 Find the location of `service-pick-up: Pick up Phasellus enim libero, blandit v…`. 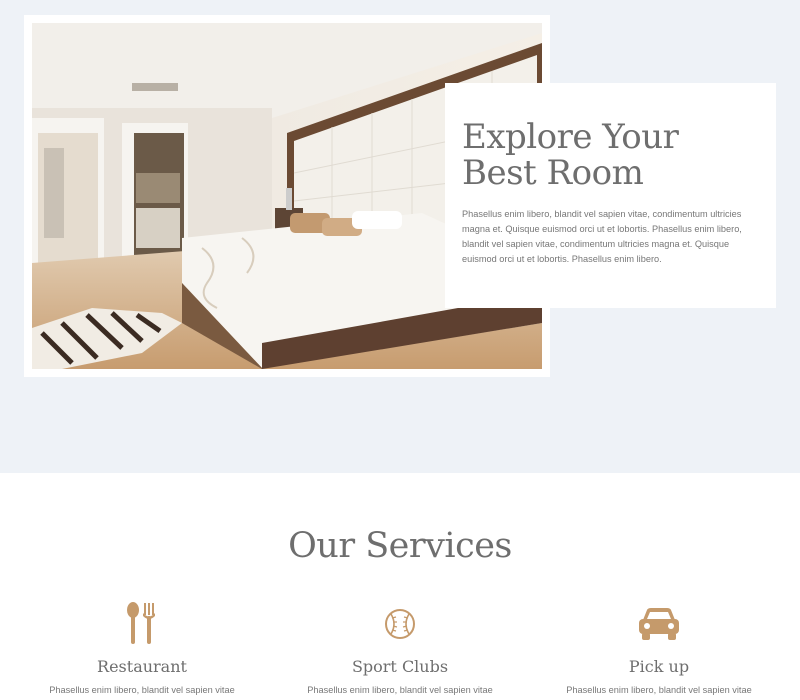

service-pick-up: Pick up Phasellus enim libero, blandit v… is located at coordinates (659, 649).